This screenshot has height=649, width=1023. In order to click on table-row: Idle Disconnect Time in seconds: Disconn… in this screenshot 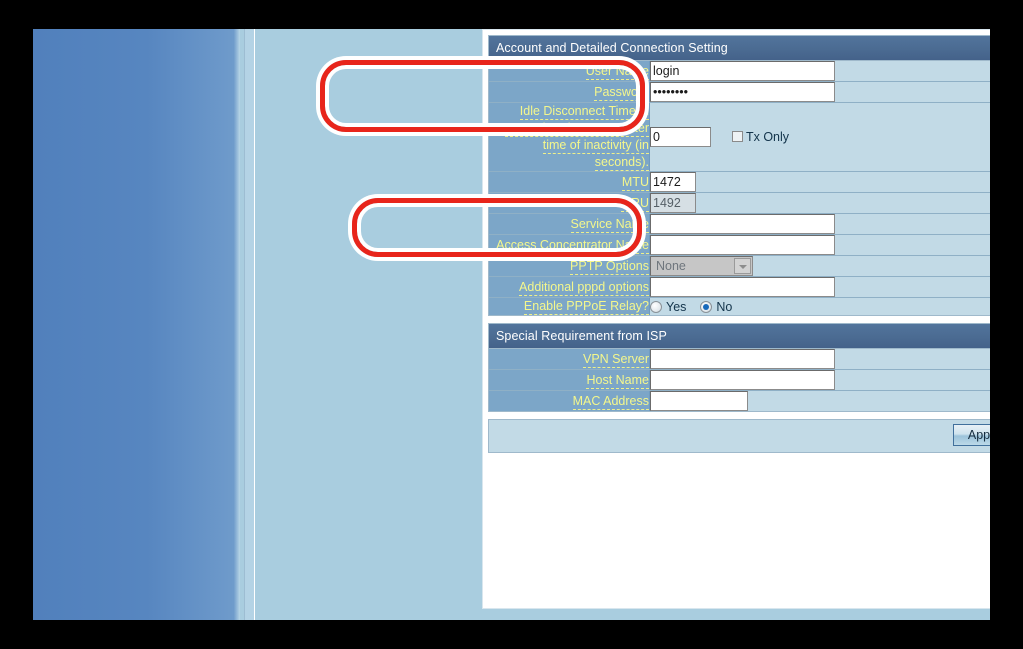, I will do `click(739, 137)`.